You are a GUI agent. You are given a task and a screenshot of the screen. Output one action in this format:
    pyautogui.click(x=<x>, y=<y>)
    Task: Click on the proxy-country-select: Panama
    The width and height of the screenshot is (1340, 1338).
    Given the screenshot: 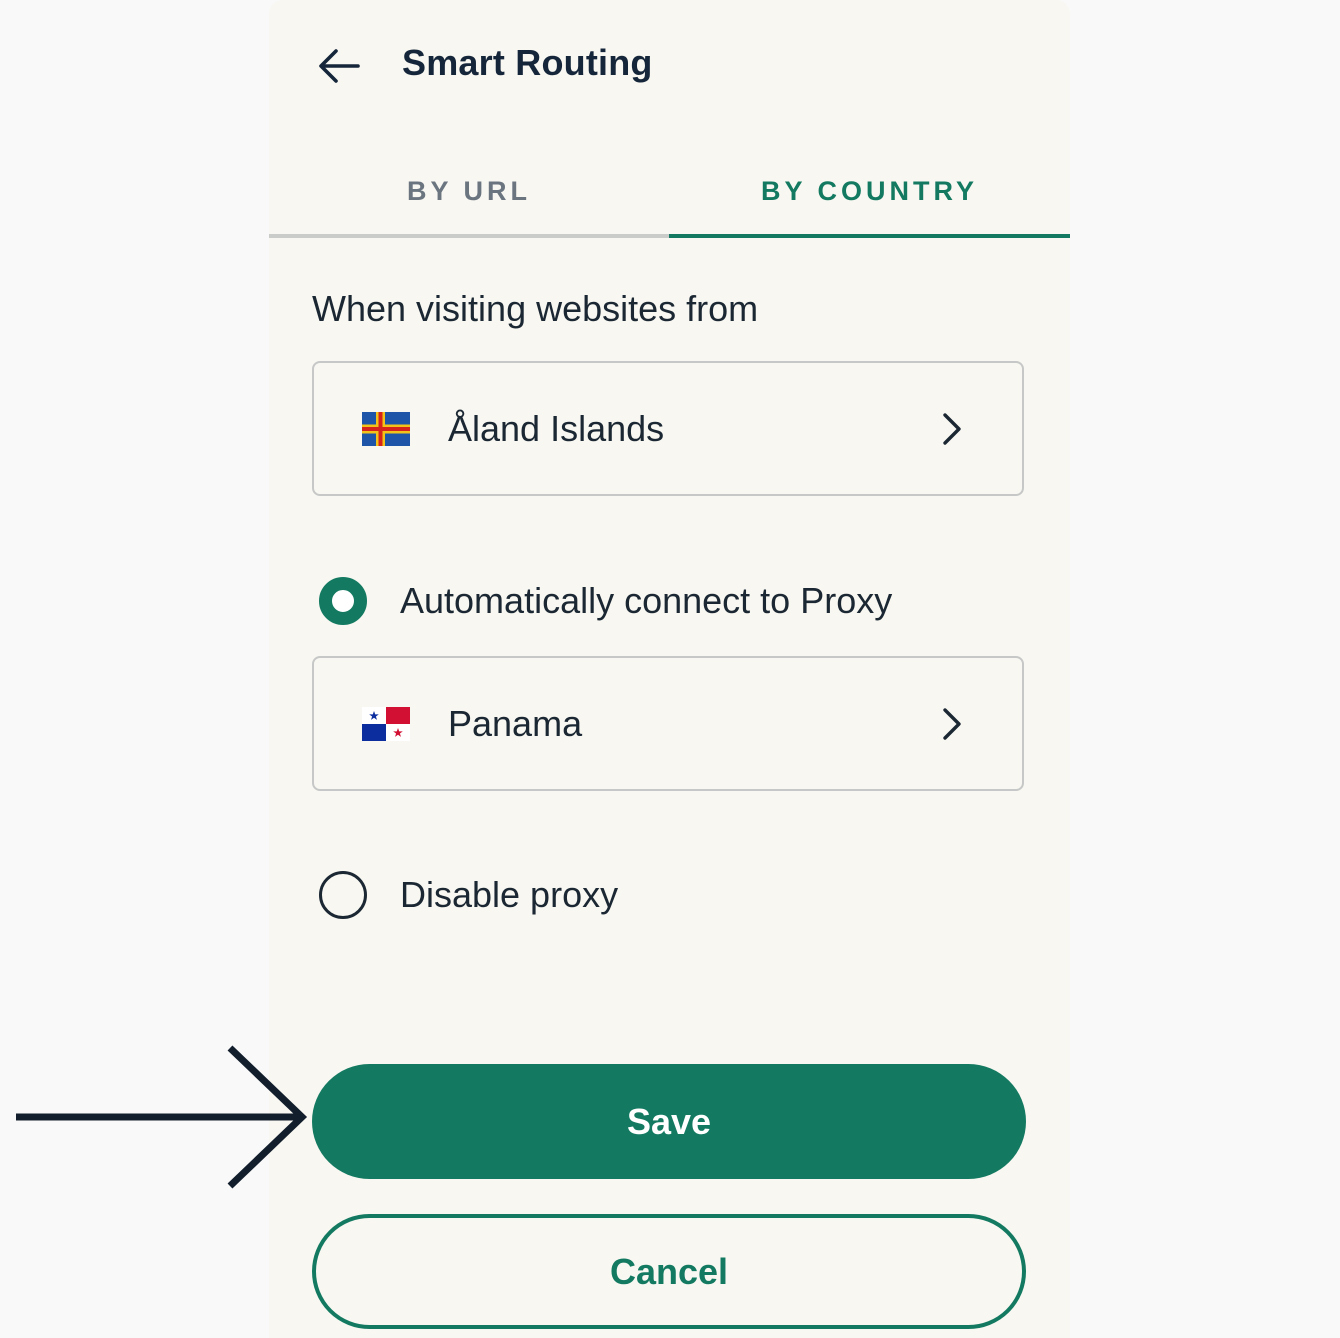 What is the action you would take?
    pyautogui.click(x=668, y=723)
    